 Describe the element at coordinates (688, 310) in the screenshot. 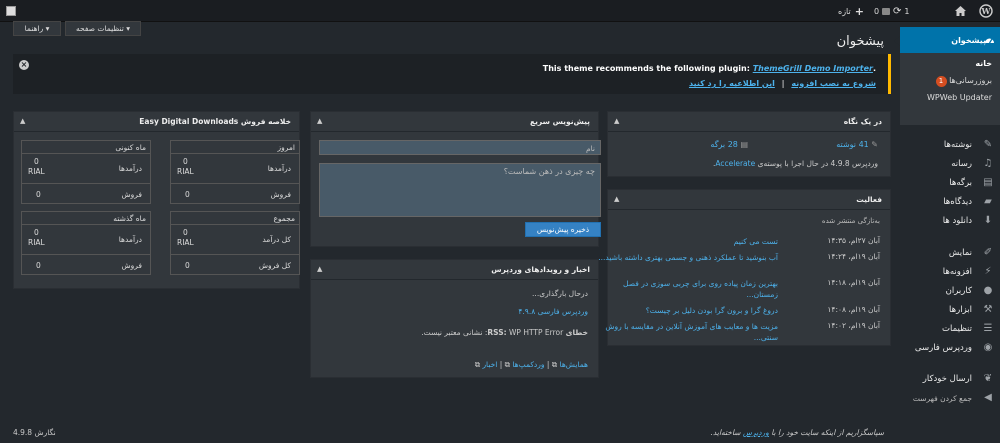

I see `post-link: دروغ گرا و برون گرا بودن دلیل بر چیست؟` at that location.